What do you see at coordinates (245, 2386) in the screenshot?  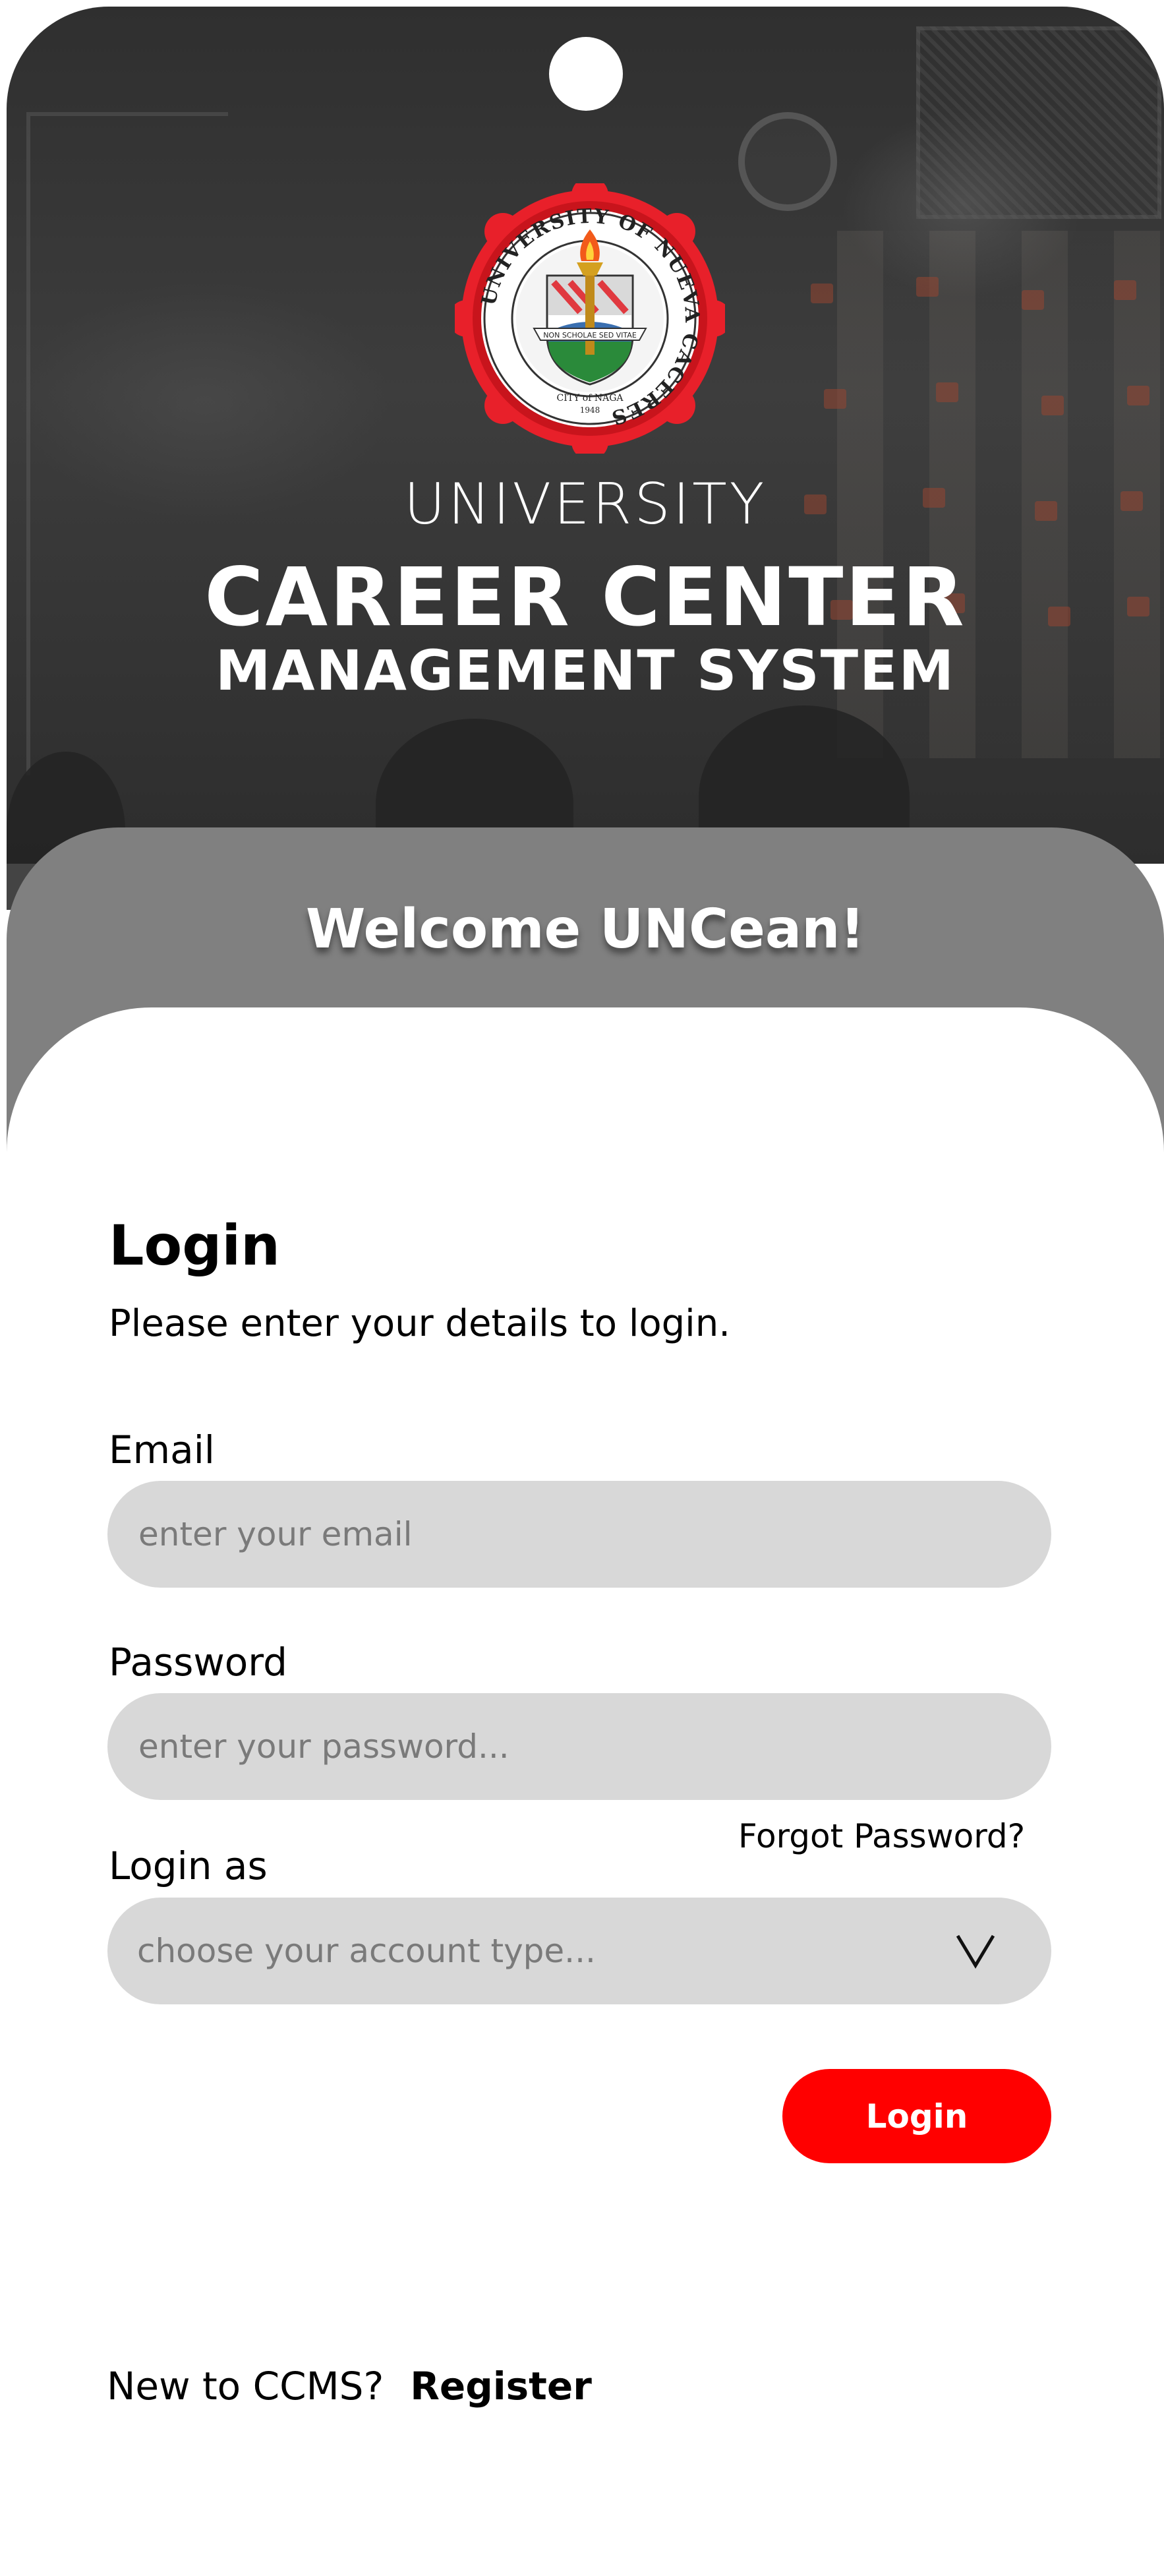 I see `register-prompt-text: New to CCMS?` at bounding box center [245, 2386].